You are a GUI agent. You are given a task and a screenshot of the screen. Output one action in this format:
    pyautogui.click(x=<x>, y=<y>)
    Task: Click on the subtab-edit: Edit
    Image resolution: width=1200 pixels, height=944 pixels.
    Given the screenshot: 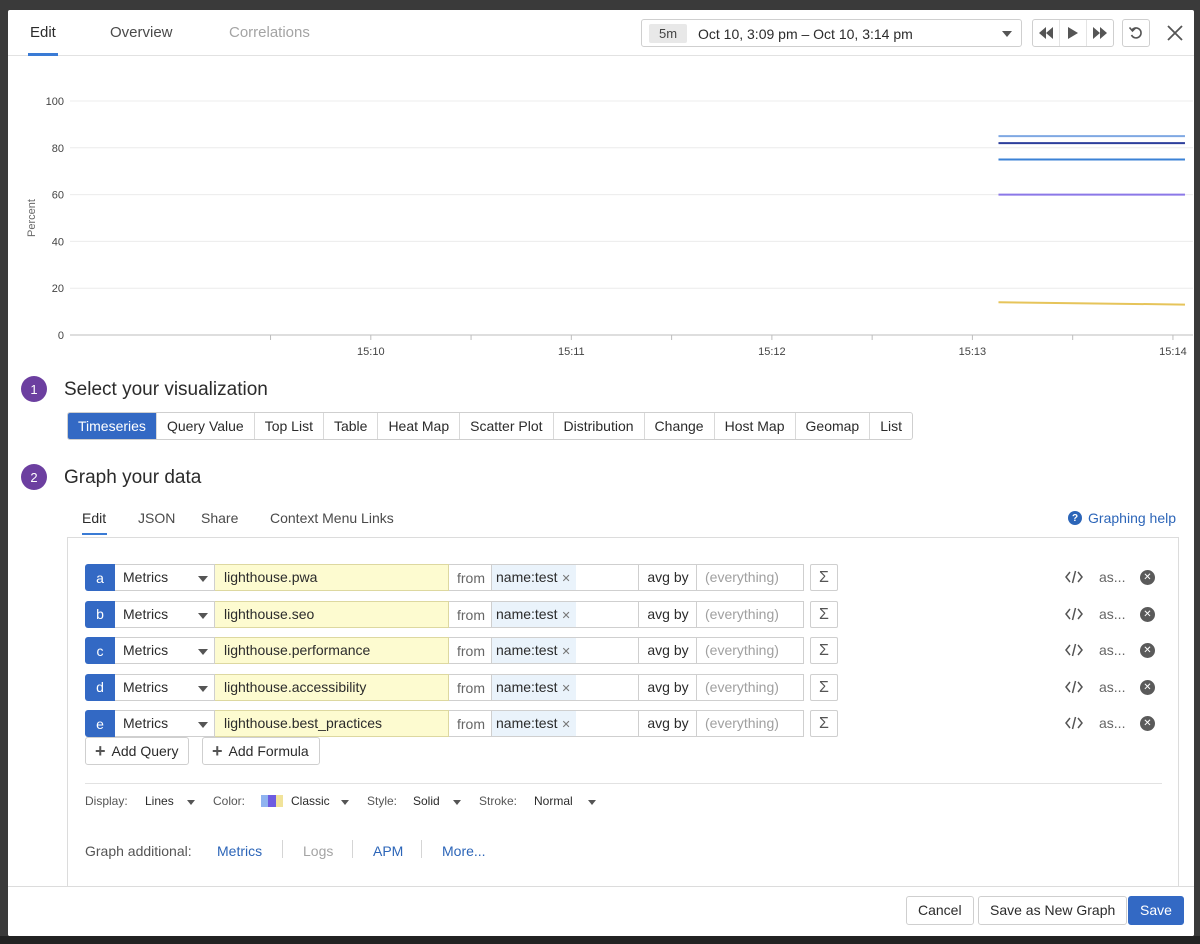 What is the action you would take?
    pyautogui.click(x=94, y=518)
    